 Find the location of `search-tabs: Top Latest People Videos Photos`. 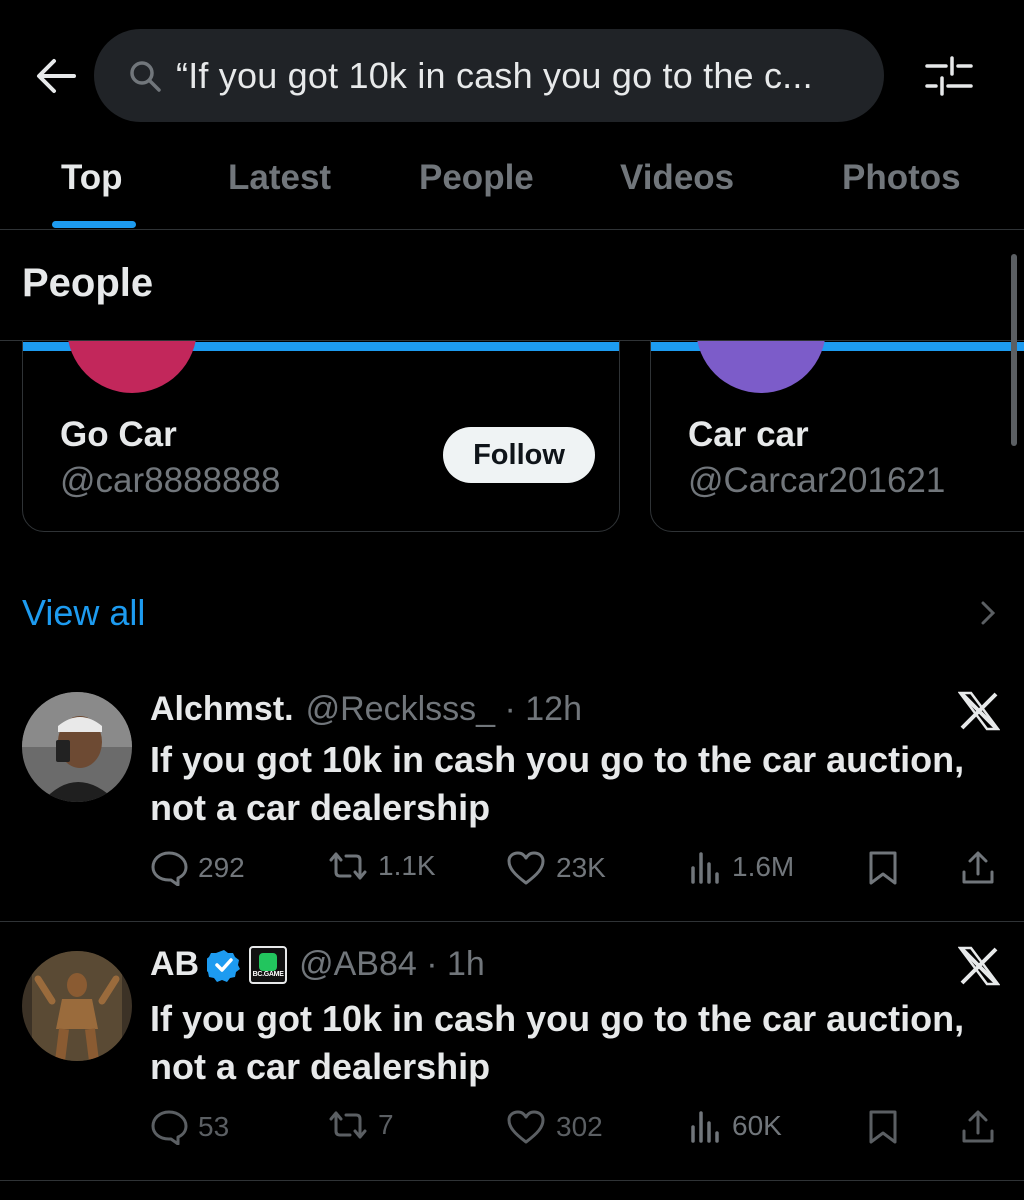

search-tabs: Top Latest People Videos Photos is located at coordinates (512, 190).